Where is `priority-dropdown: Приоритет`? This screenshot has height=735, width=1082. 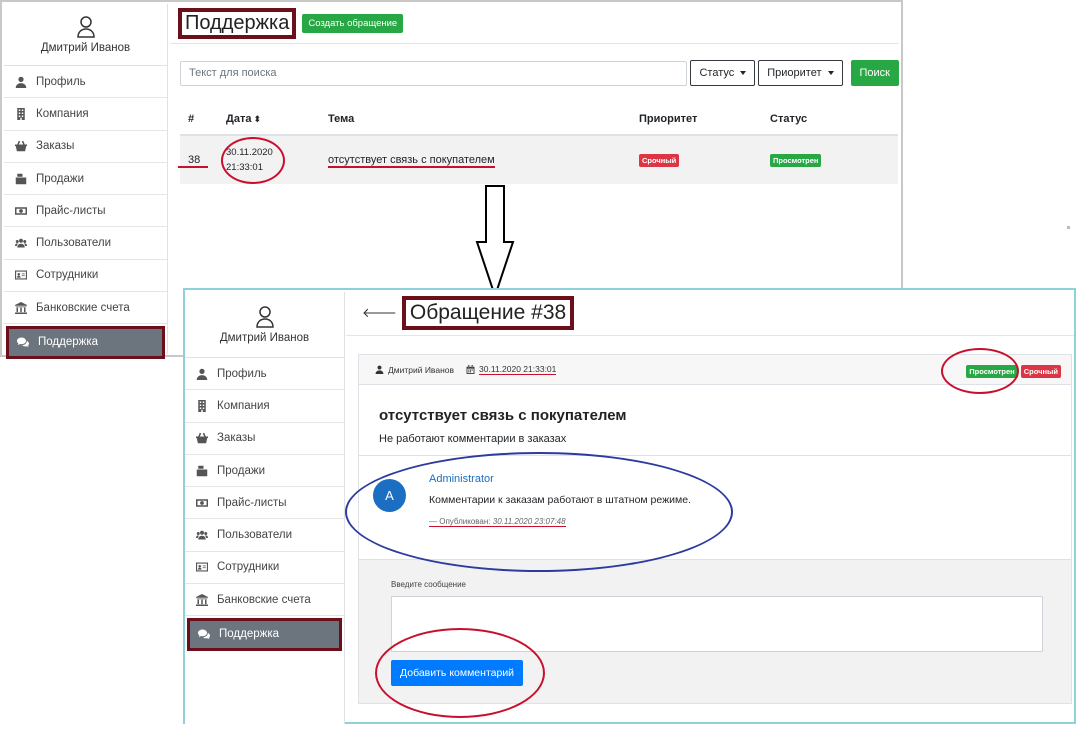 priority-dropdown: Приоритет is located at coordinates (800, 73).